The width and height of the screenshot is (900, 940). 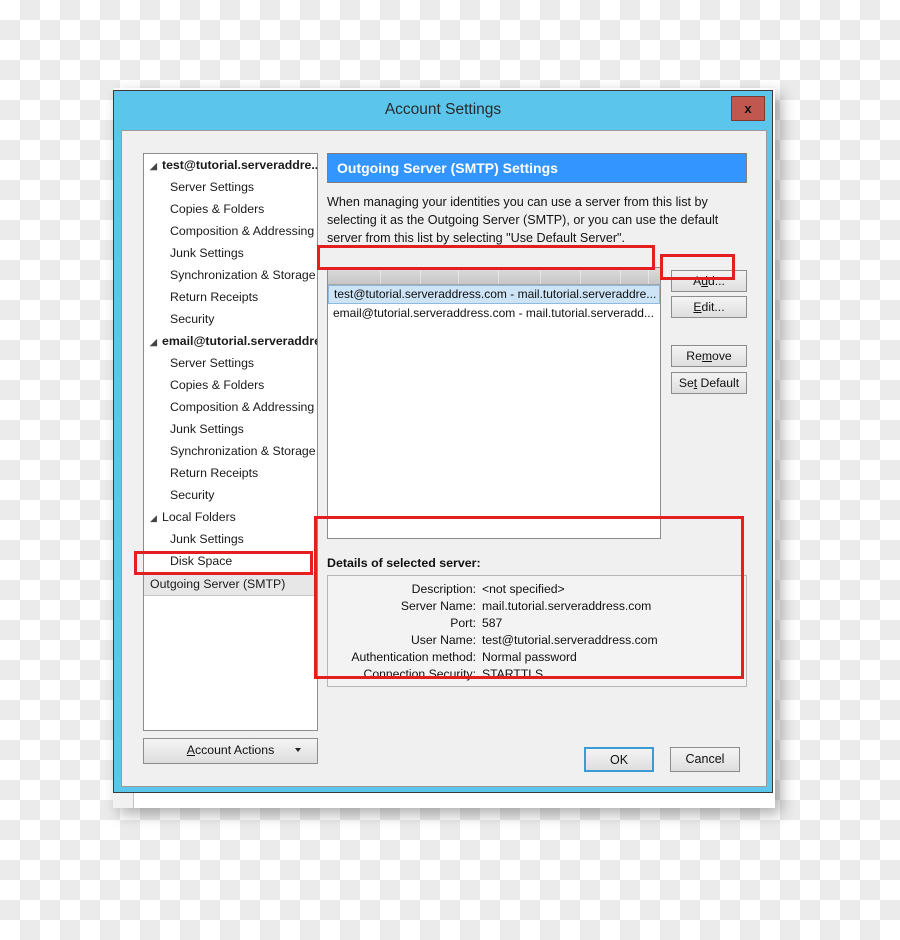 I want to click on detail-value: STARTTLS, so click(x=513, y=674).